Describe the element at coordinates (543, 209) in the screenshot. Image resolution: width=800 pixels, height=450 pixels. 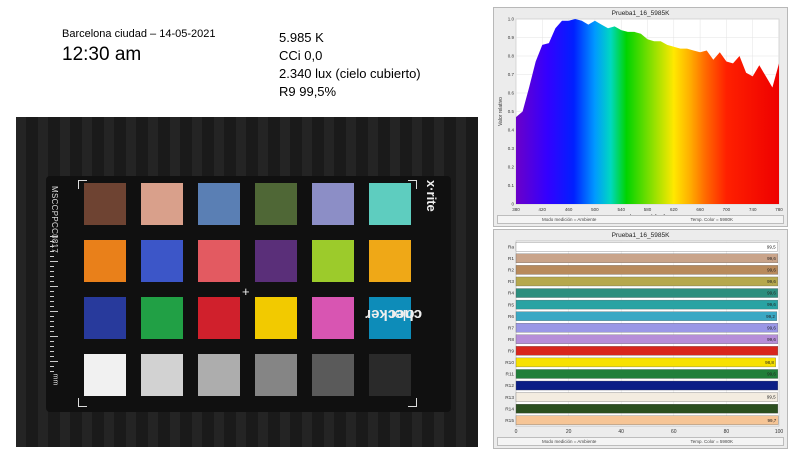
I see `x-tick-label: 420` at that location.